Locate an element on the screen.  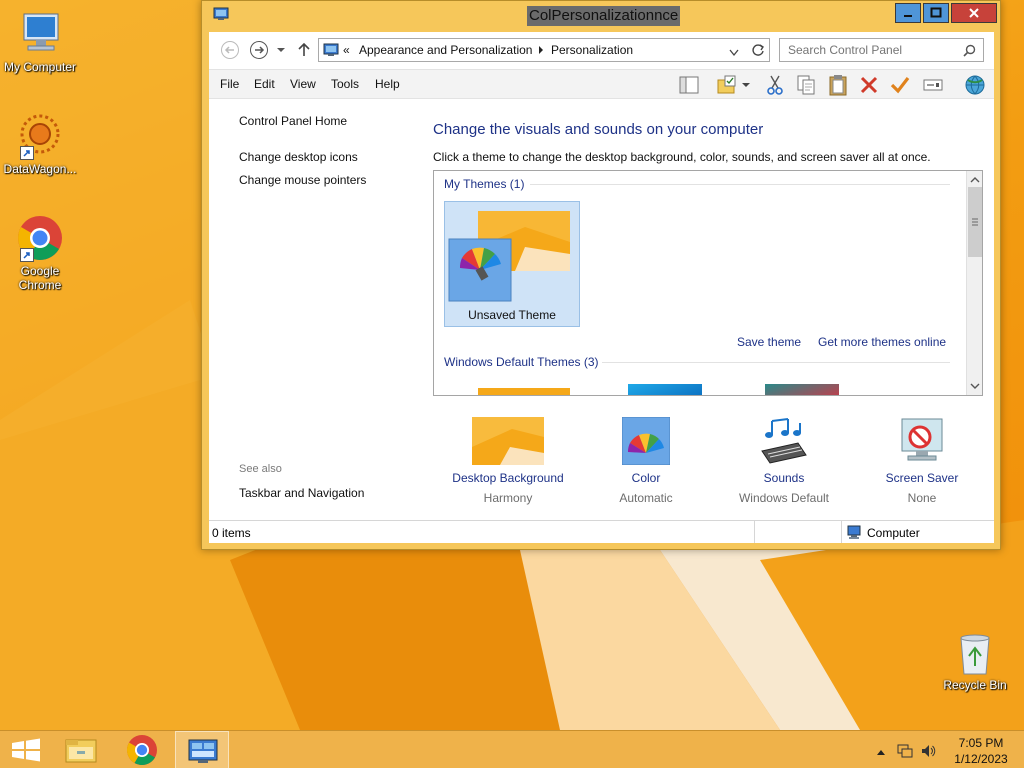
color-setting: Color Automatic is located at coordinates (646, 460).